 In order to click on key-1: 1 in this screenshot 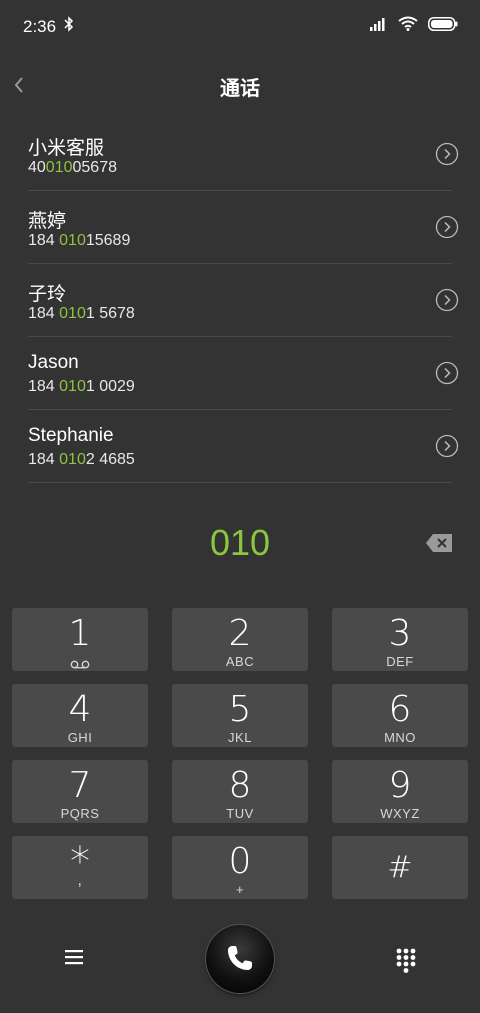, I will do `click(80, 639)`.